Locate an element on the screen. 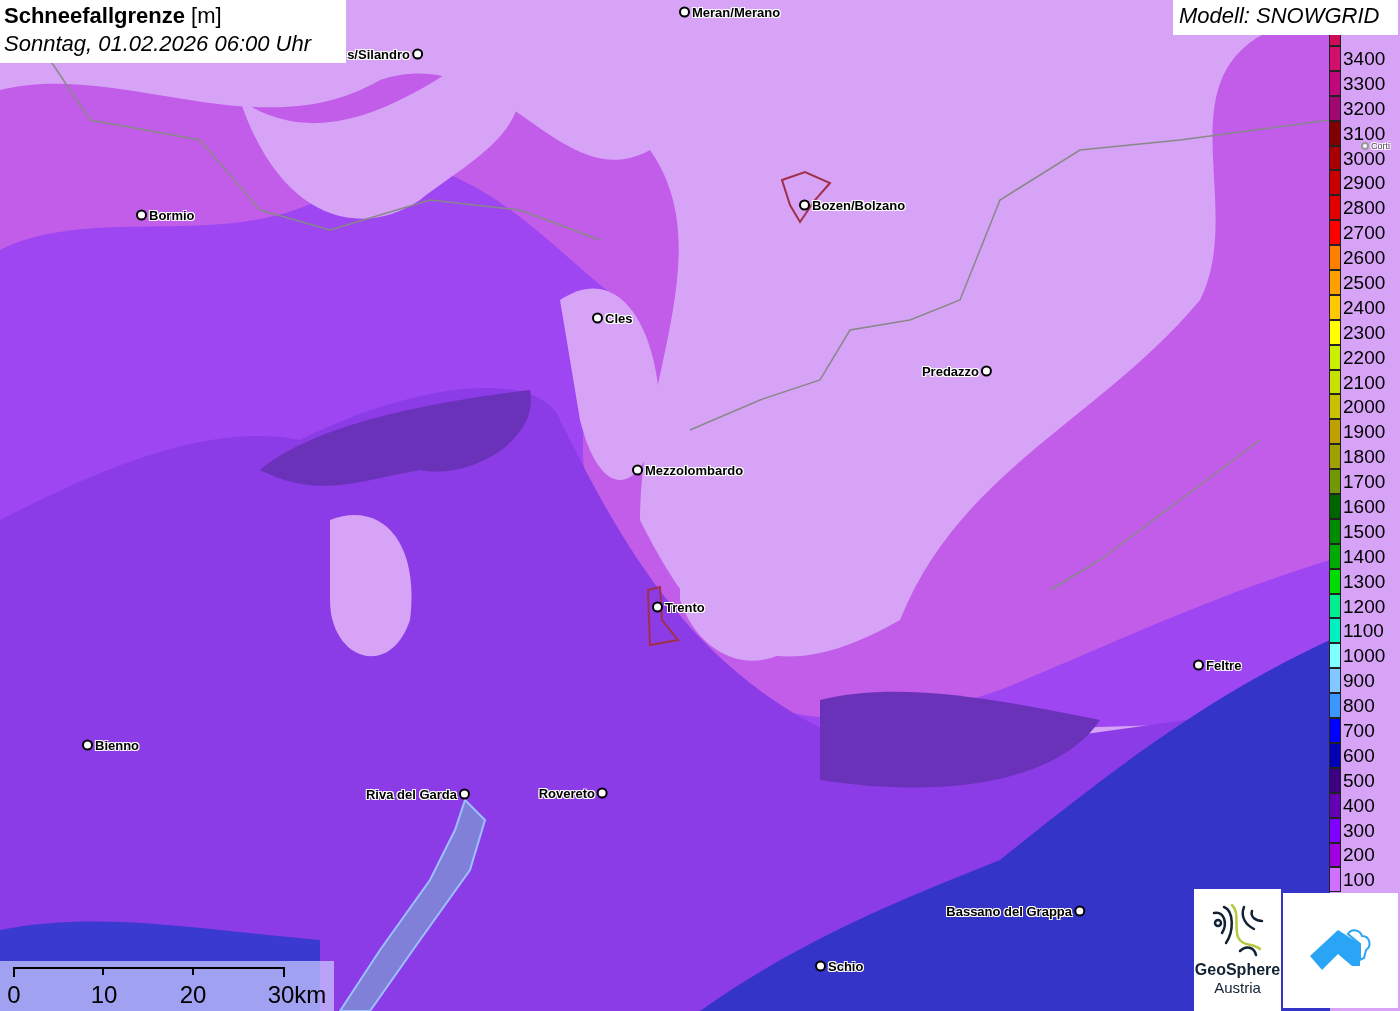 This screenshot has width=1400, height=1011. legend-label: 800 is located at coordinates (1359, 706).